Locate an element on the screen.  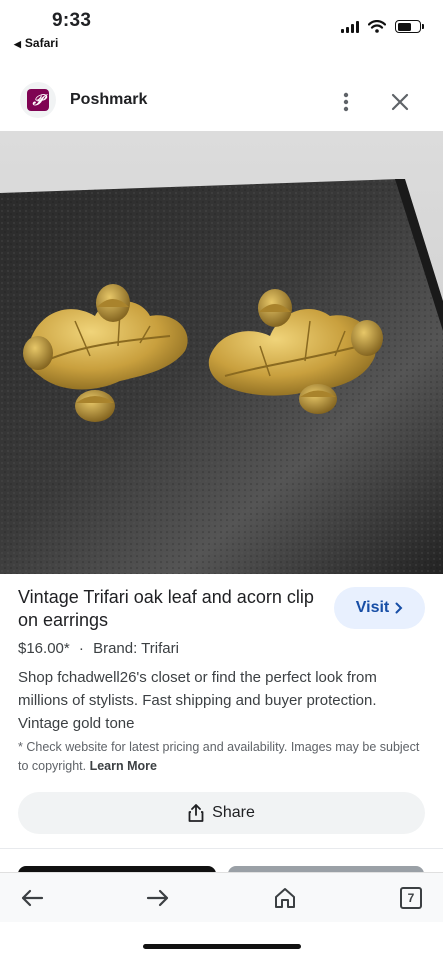
tab-count: 7 is located at coordinates (411, 898).